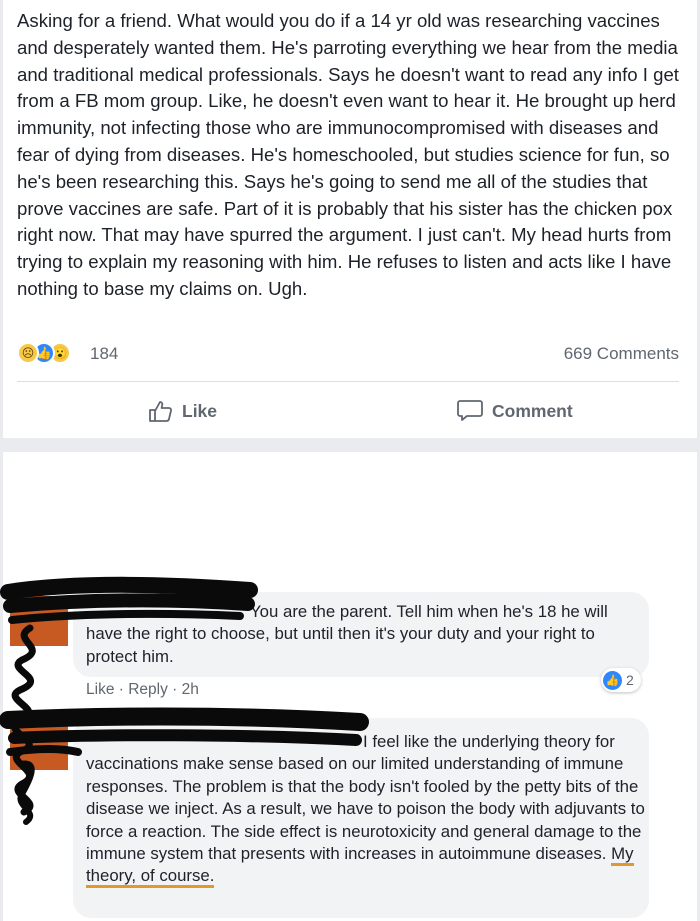  I want to click on reaction-icons: ☹ 👍 😮, so click(44, 353).